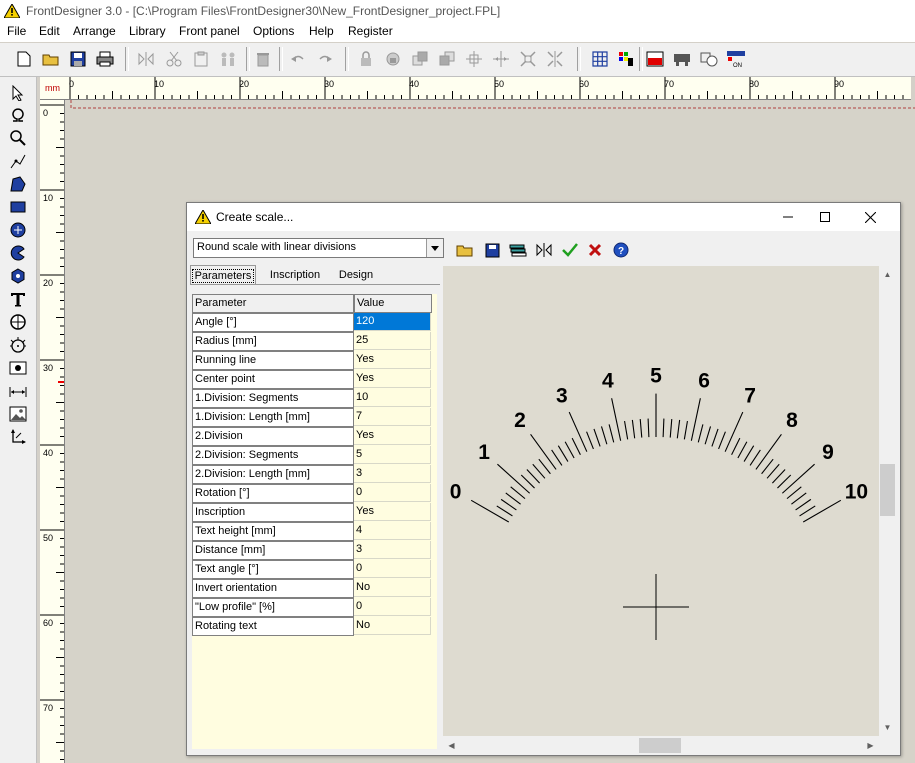 The image size is (915, 763). Describe the element at coordinates (52, 431) in the screenshot. I see `vertical-ruler: 0 10 20 30 40 50 60 70` at that location.